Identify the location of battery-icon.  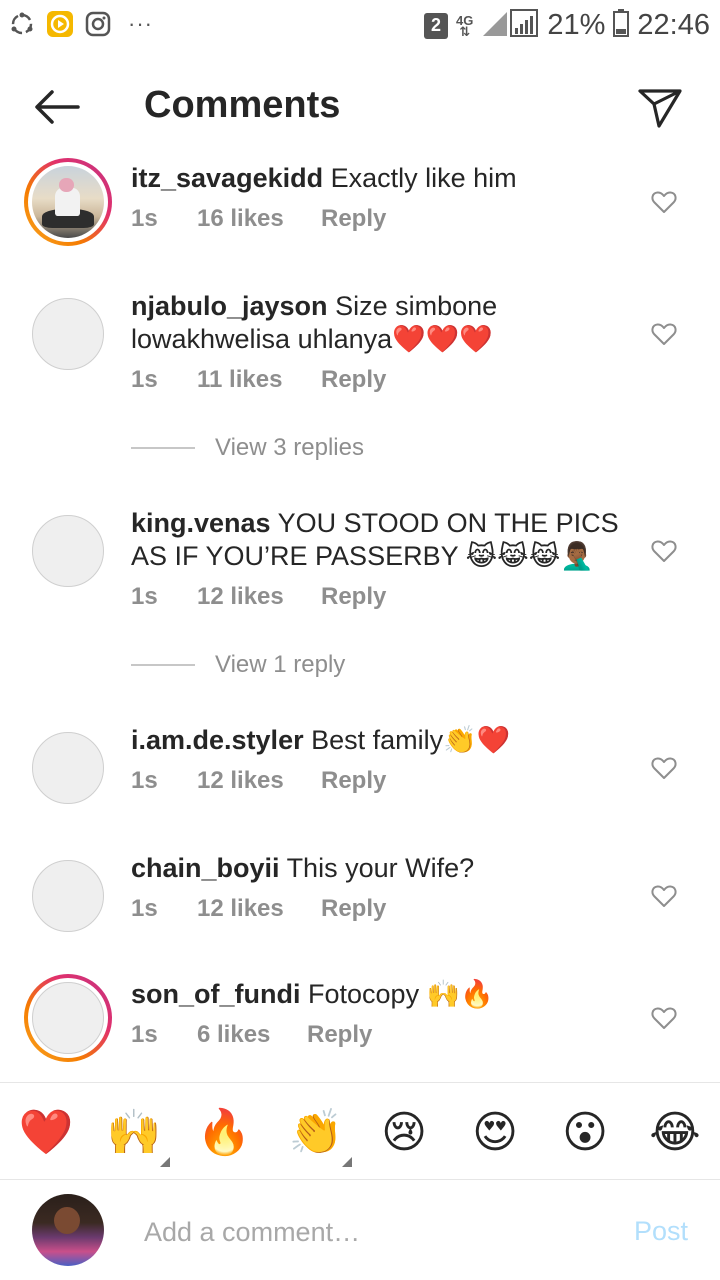
(621, 25).